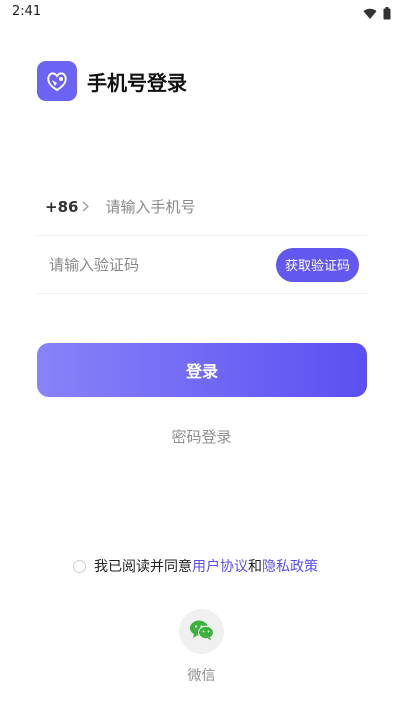  Describe the element at coordinates (137, 82) in the screenshot. I see `page-title: 手机号登录` at that location.